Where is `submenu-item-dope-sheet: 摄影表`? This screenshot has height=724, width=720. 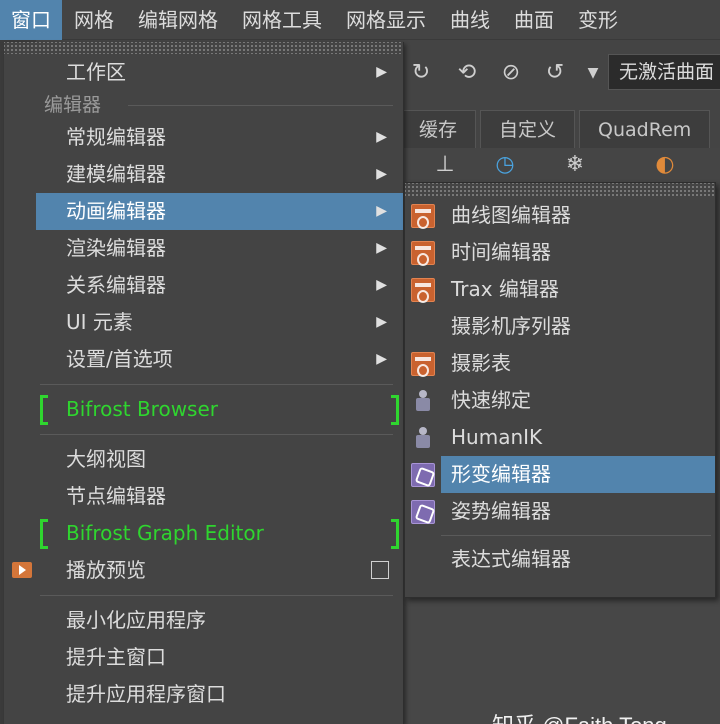
submenu-item-dope-sheet: 摄影表 is located at coordinates (560, 363).